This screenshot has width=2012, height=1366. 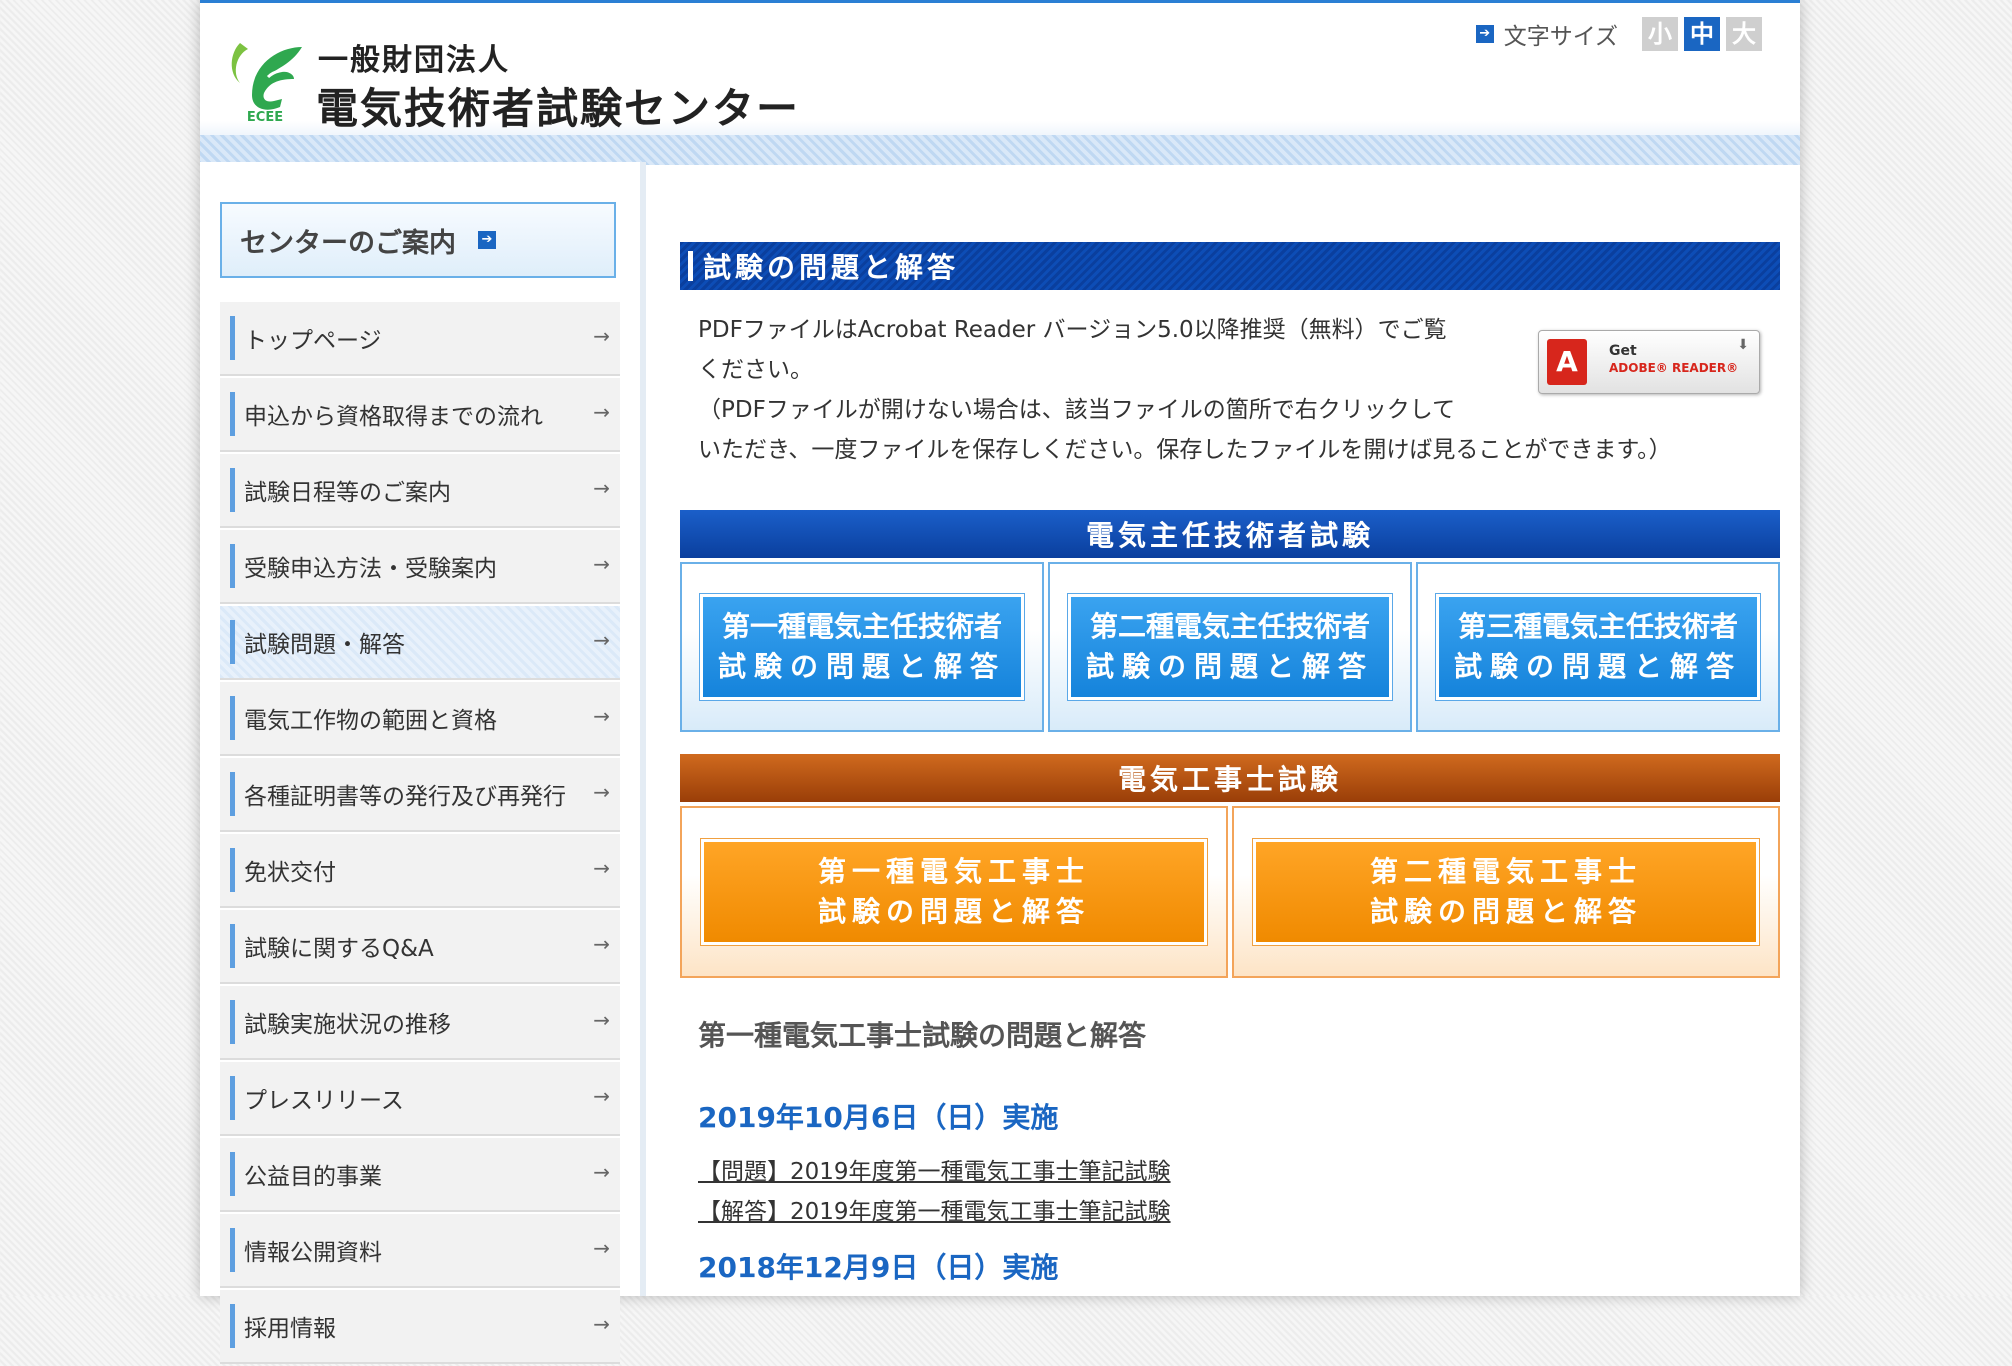 I want to click on sidebar-item-label: 各種証明書等の発行及び再発行, so click(x=405, y=797).